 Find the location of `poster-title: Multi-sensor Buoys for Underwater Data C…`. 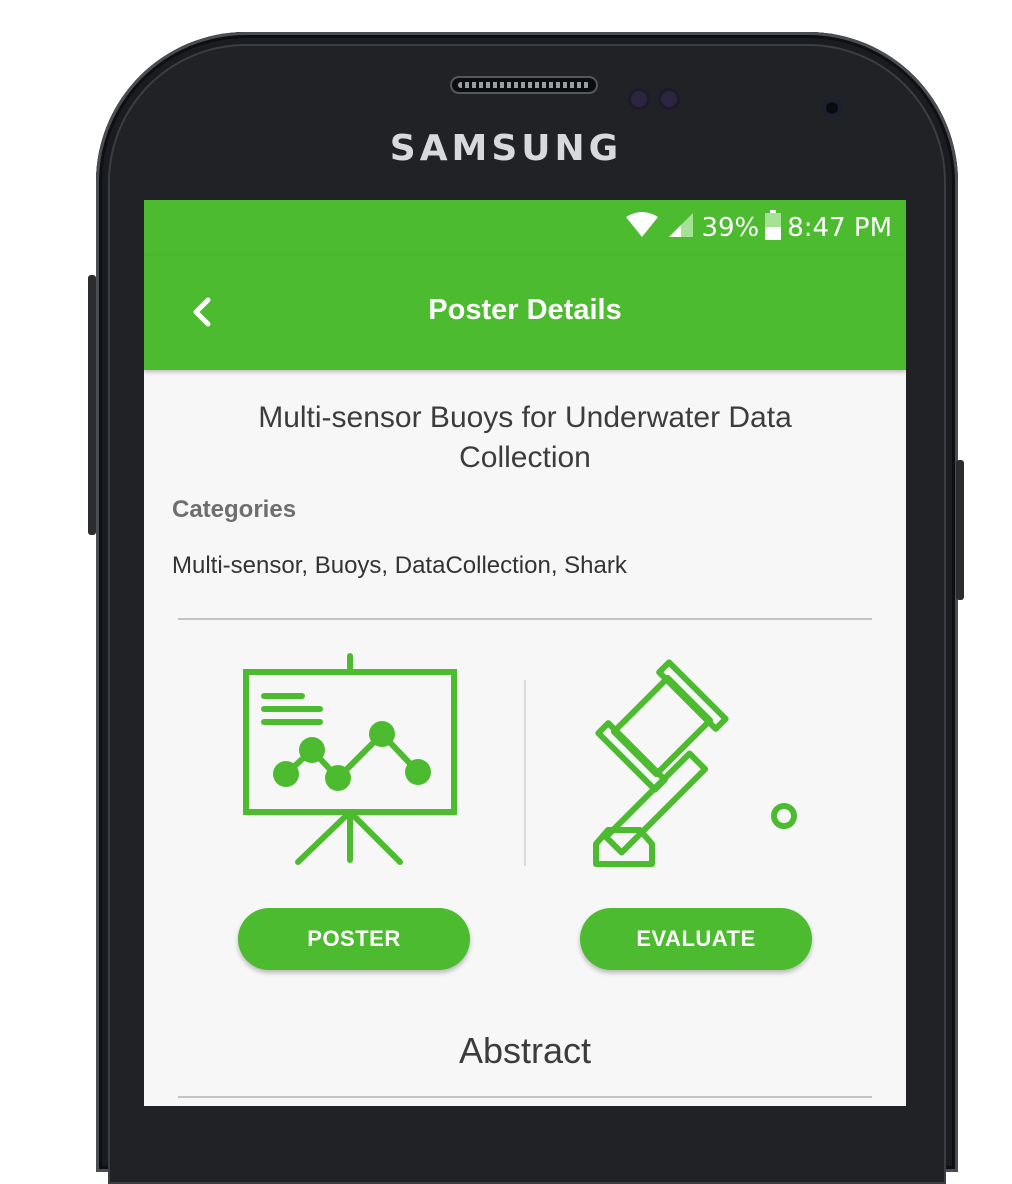

poster-title: Multi-sensor Buoys for Underwater Data C… is located at coordinates (525, 437).